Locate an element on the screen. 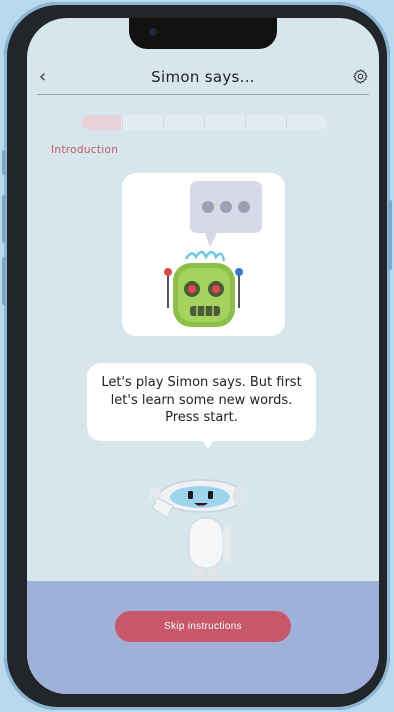 The height and width of the screenshot is (712, 394). robot-illustration-card is located at coordinates (203, 254).